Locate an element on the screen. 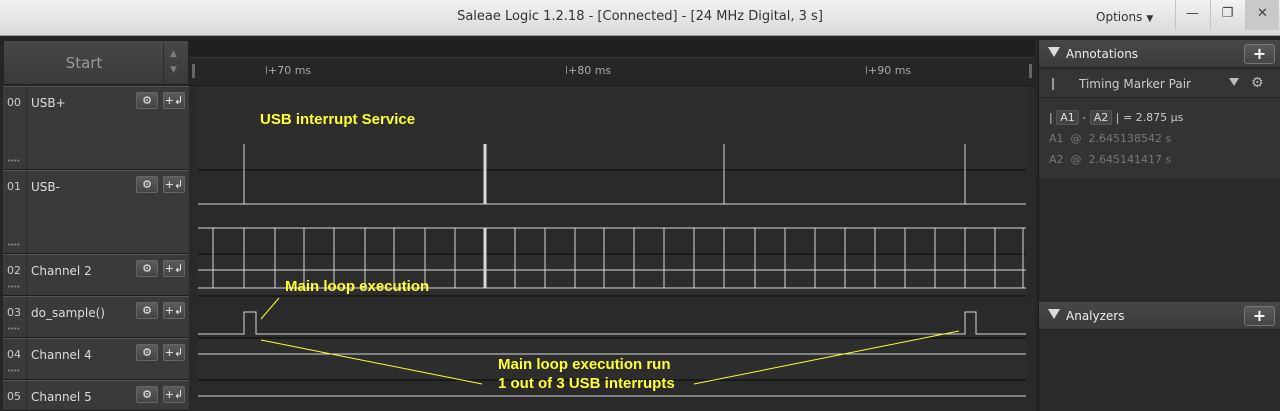  channel-name: USB- is located at coordinates (45, 187).